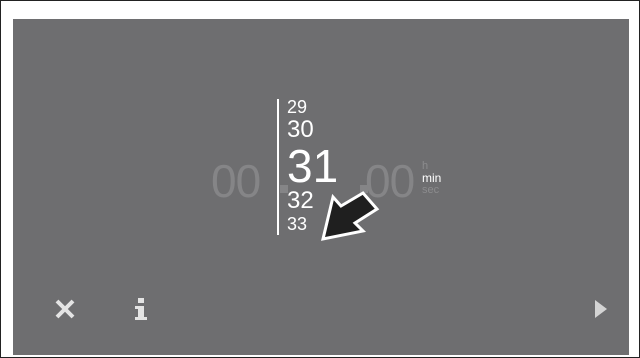 The height and width of the screenshot is (358, 640). Describe the element at coordinates (297, 224) in the screenshot. I see `roller-option: 33` at that location.